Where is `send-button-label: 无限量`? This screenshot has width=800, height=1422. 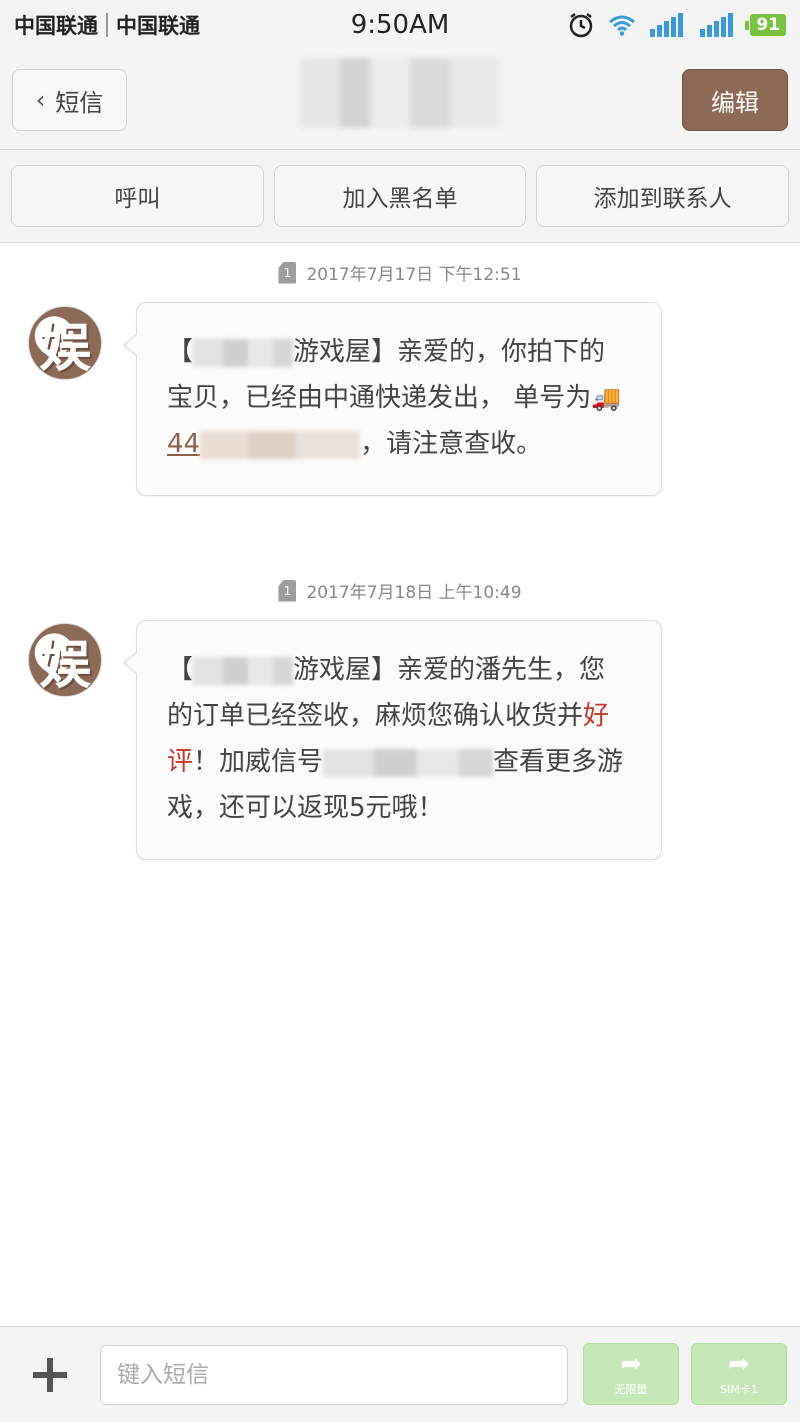 send-button-label: 无限量 is located at coordinates (631, 1389).